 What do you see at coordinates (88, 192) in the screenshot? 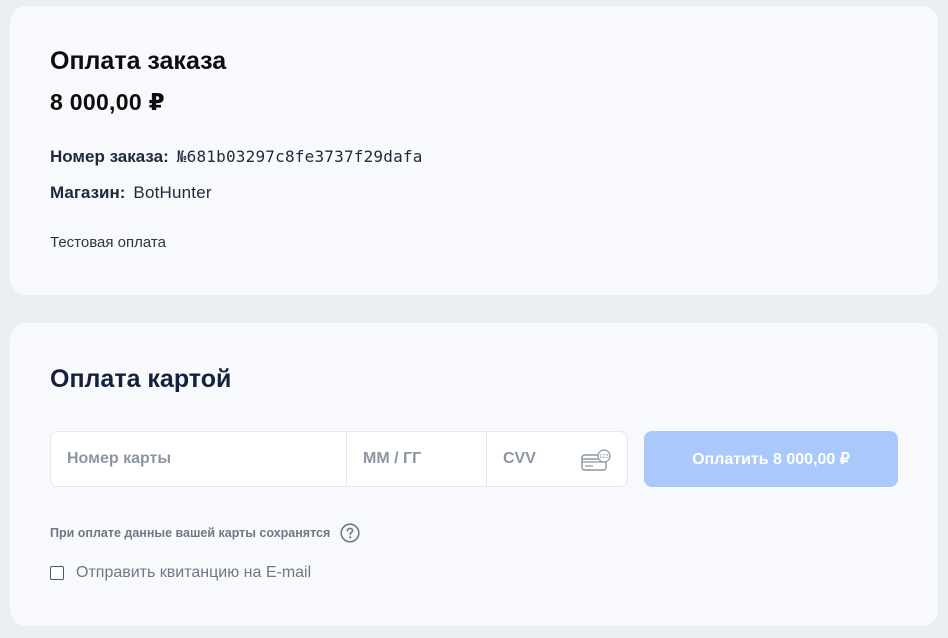
I see `shop-label: Магазин:` at bounding box center [88, 192].